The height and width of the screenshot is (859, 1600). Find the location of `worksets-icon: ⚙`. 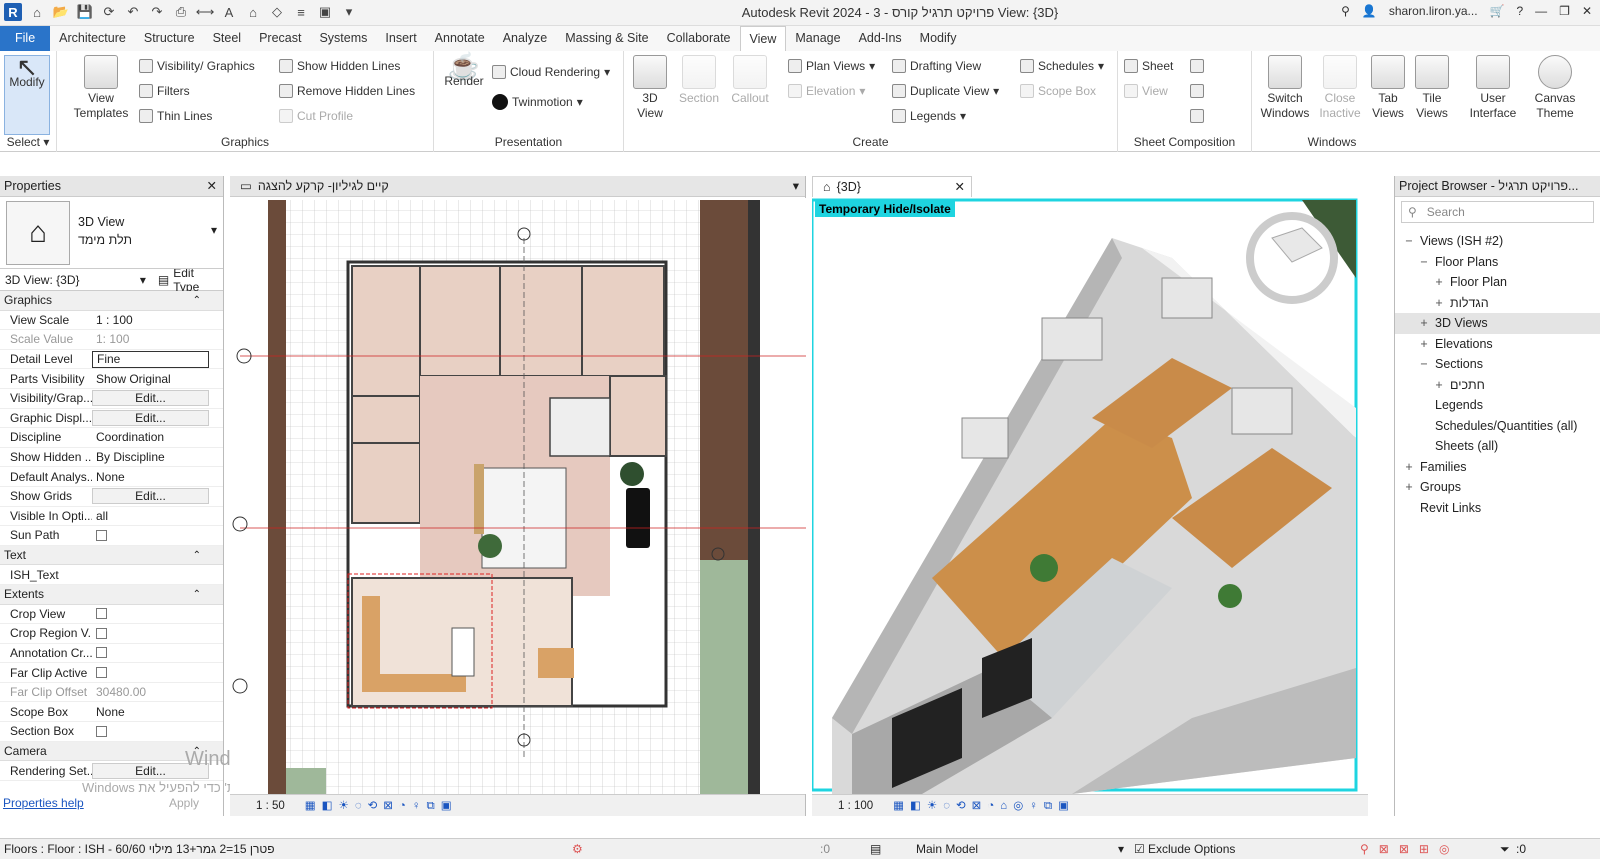

worksets-icon: ⚙ is located at coordinates (577, 849).